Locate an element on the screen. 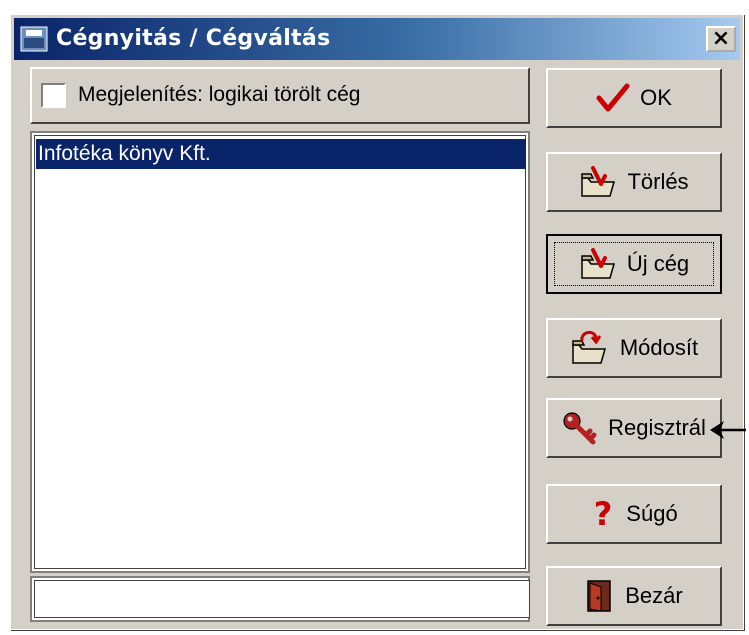 The width and height of the screenshot is (749, 635). close-window-button: × is located at coordinates (721, 39).